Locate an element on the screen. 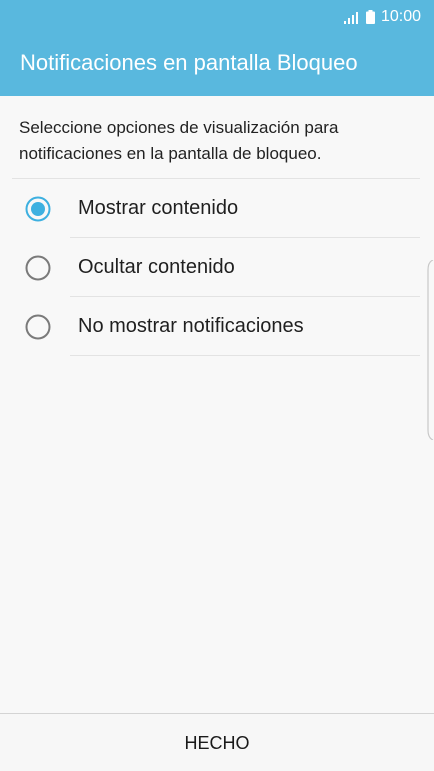  edge-panel-handle is located at coordinates (430, 350).